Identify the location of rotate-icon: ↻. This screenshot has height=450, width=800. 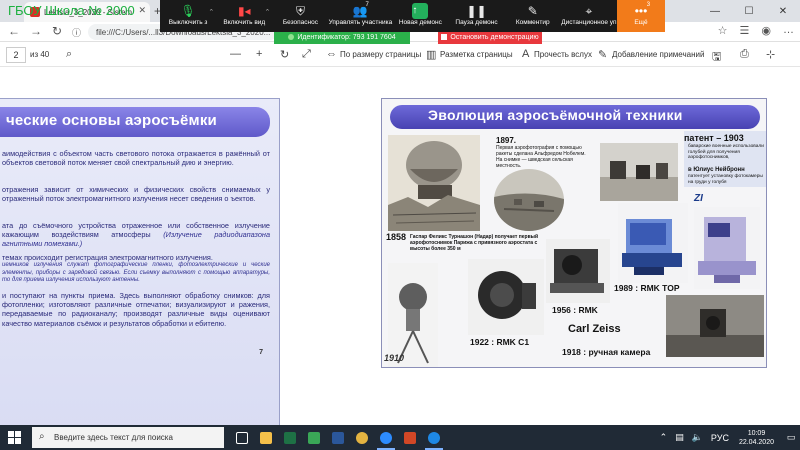
(284, 54).